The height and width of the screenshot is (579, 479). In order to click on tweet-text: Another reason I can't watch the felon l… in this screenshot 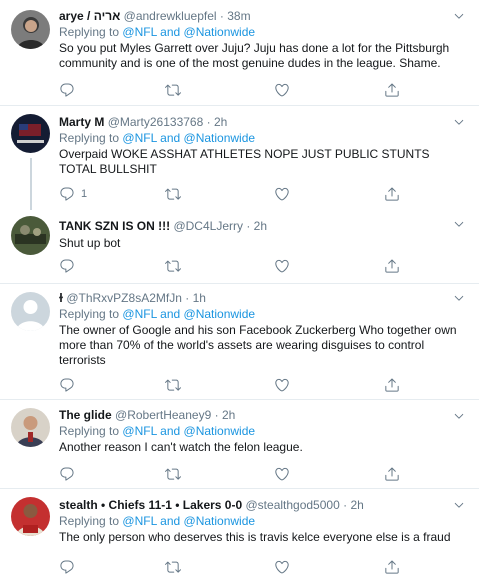, I will do `click(181, 447)`.